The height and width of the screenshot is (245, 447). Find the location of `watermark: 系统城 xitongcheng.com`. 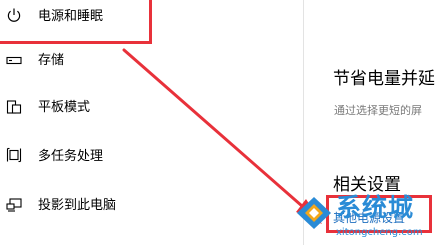

watermark: 系统城 xitongcheng.com is located at coordinates (371, 218).